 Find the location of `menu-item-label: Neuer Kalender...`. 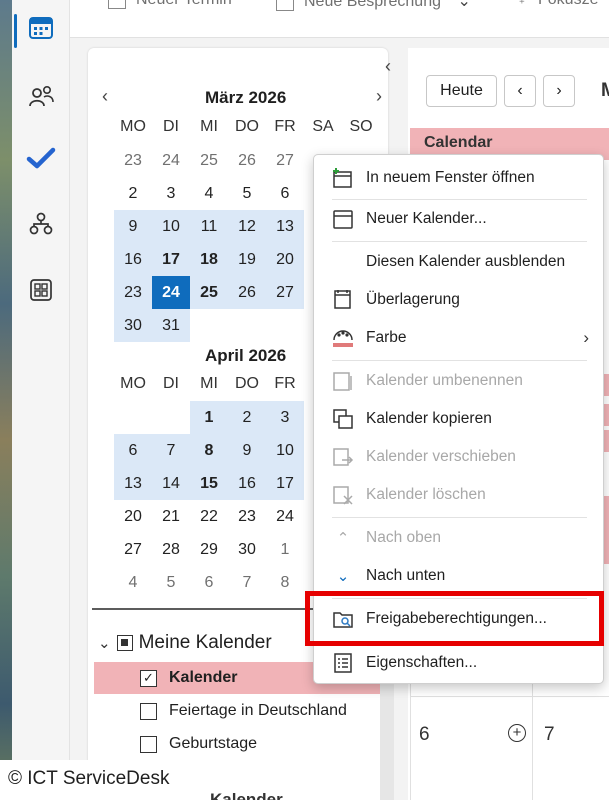

menu-item-label: Neuer Kalender... is located at coordinates (426, 218).